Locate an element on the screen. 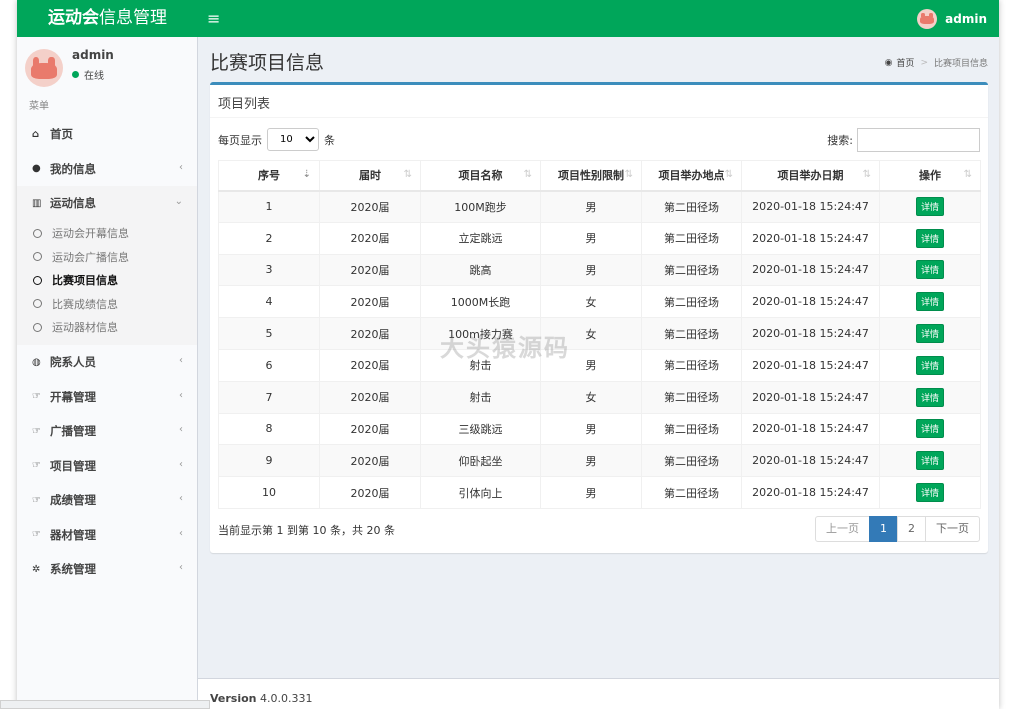 The width and height of the screenshot is (1024, 709). breadcrumb-home-link: 首页 is located at coordinates (905, 62).